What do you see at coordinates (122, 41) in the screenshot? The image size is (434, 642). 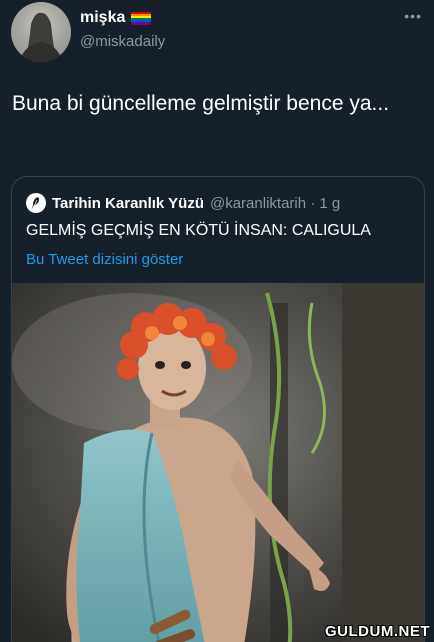 I see `author-handle: @miskadaily` at bounding box center [122, 41].